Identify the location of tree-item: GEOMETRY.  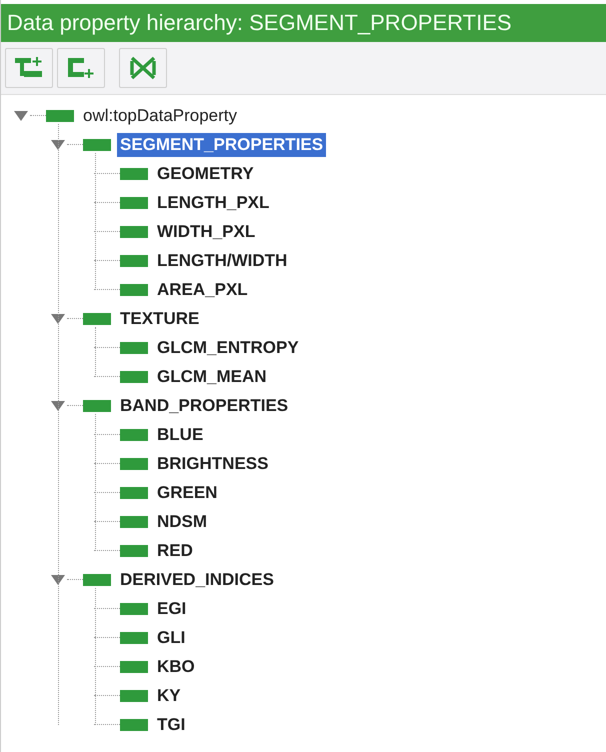
(205, 174).